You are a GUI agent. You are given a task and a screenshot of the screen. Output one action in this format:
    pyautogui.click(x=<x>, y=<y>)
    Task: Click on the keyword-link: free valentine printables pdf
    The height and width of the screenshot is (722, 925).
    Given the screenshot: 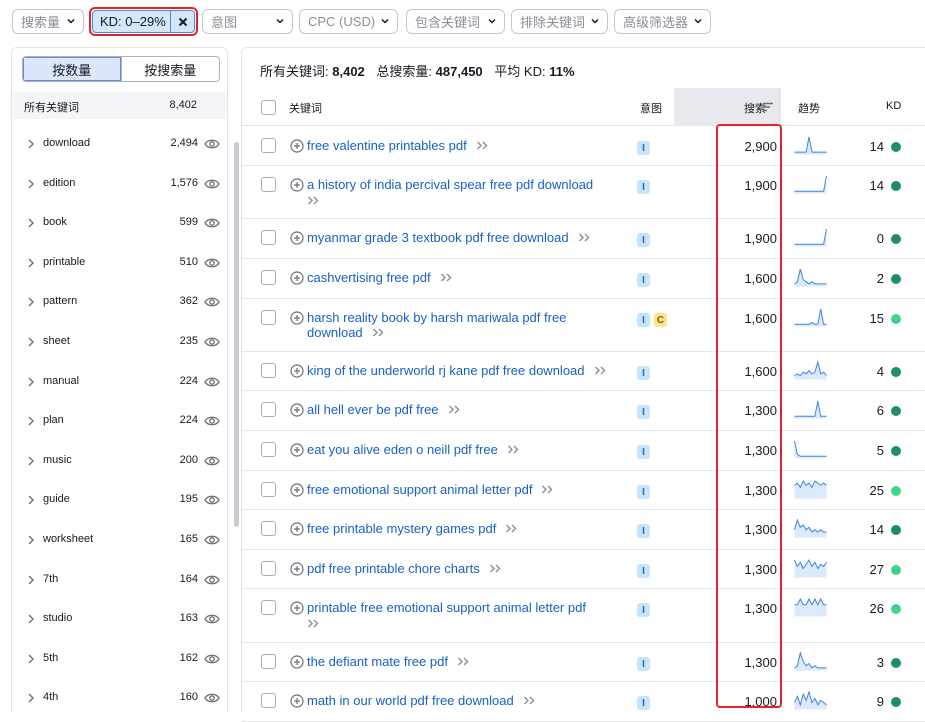 What is the action you would take?
    pyautogui.click(x=387, y=145)
    